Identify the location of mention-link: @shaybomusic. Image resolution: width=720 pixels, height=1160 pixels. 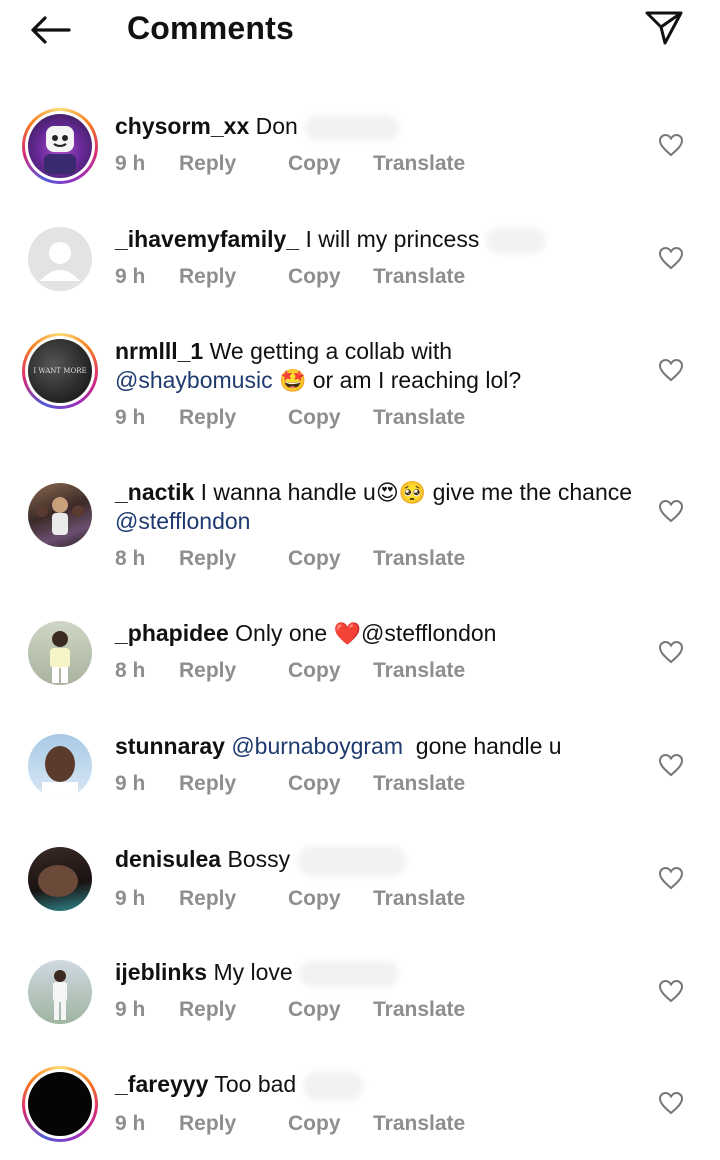
(194, 380).